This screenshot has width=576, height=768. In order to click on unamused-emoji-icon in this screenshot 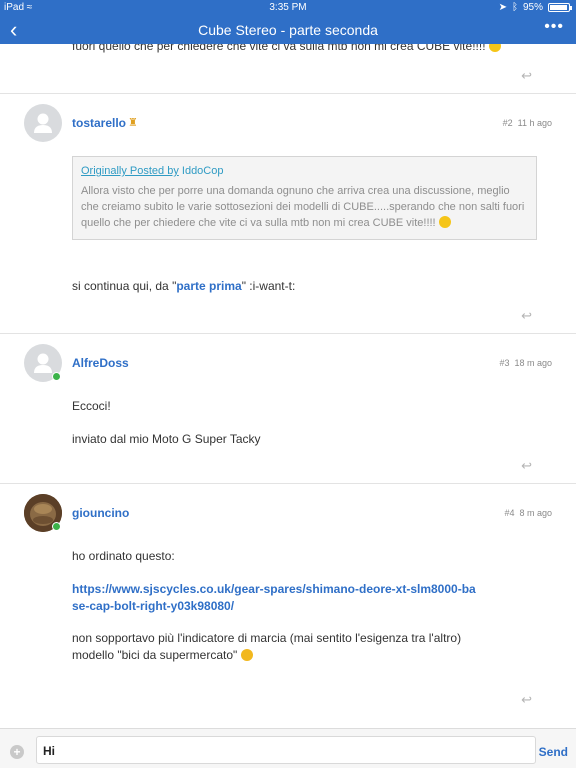, I will do `click(246, 655)`.